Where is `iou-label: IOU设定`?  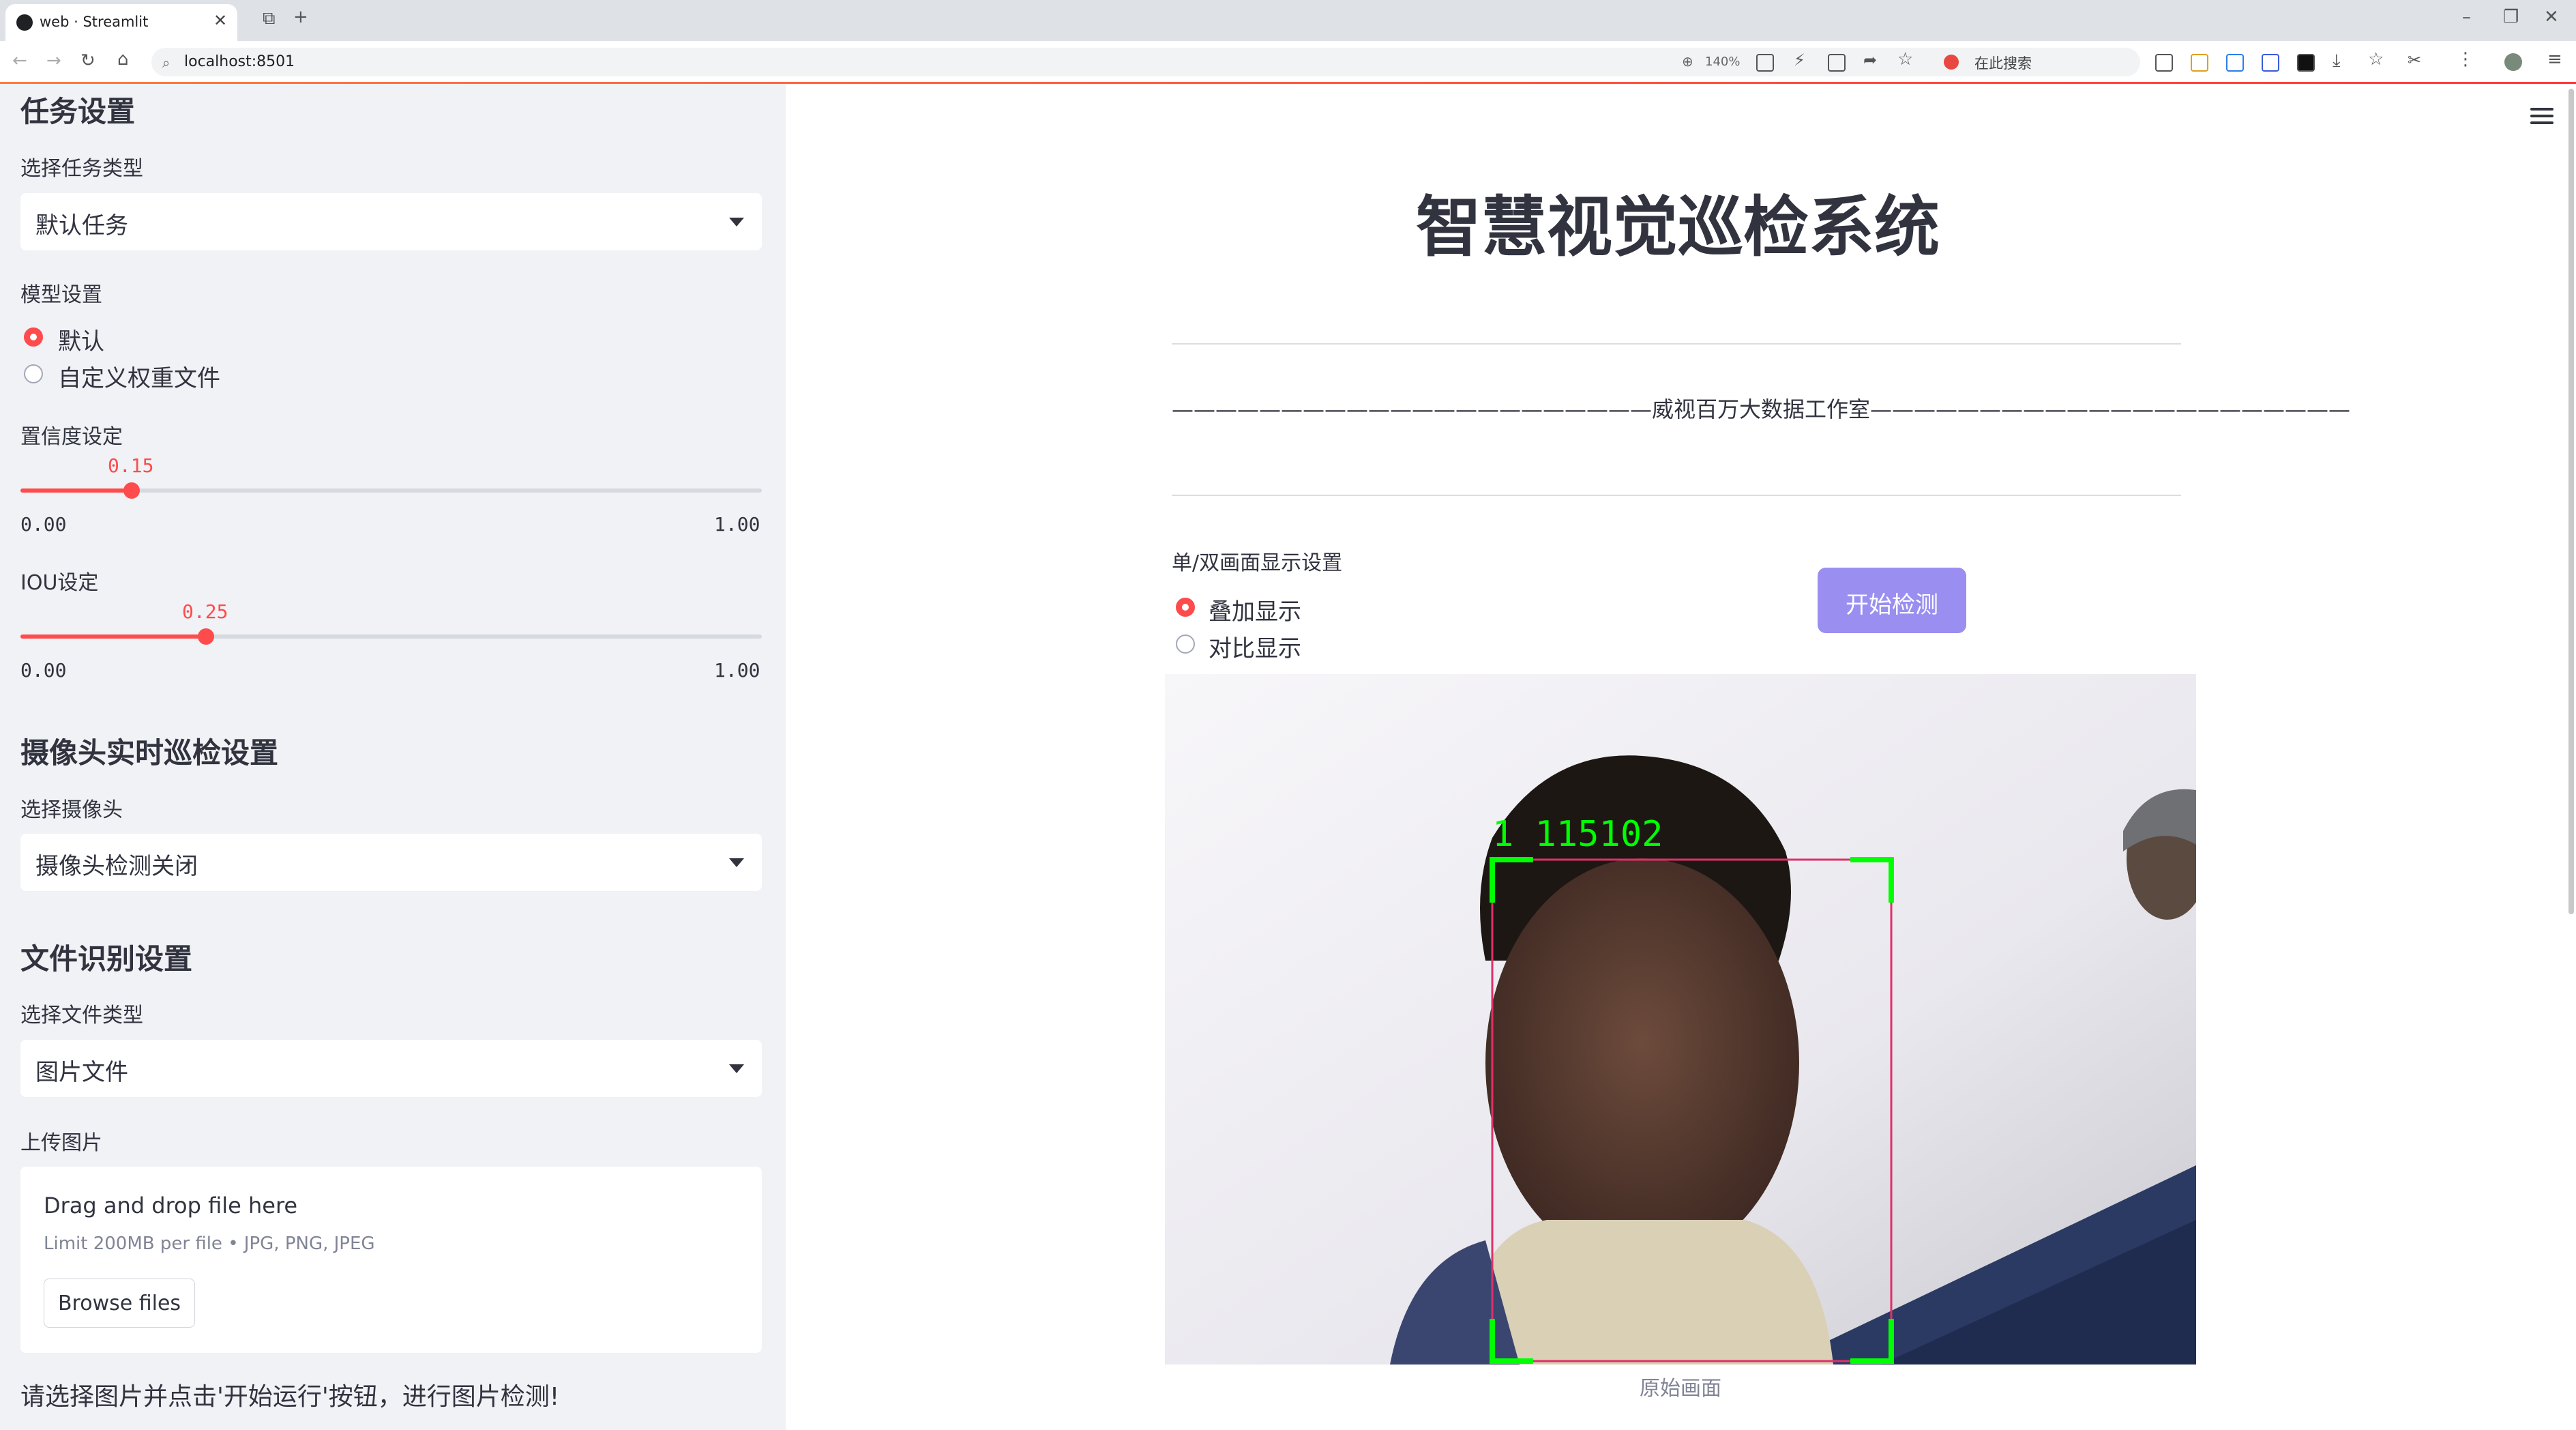 iou-label: IOU设定 is located at coordinates (59, 583).